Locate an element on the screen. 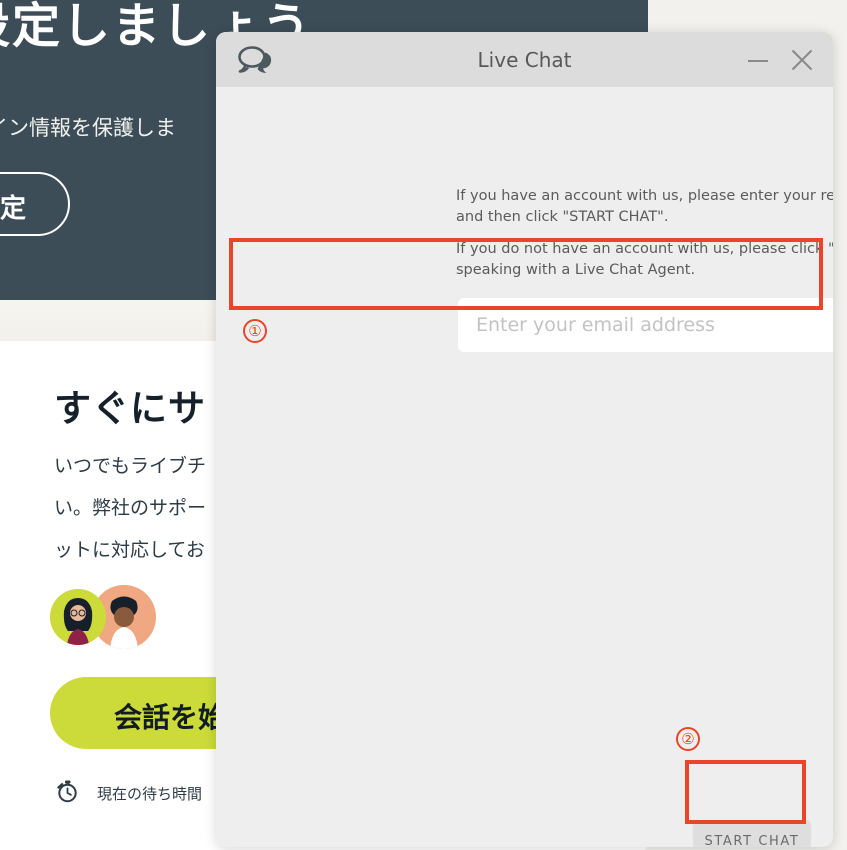 This screenshot has width=847, height=850. support-card-body-line: いつでもライブチ is located at coordinates (130, 466).